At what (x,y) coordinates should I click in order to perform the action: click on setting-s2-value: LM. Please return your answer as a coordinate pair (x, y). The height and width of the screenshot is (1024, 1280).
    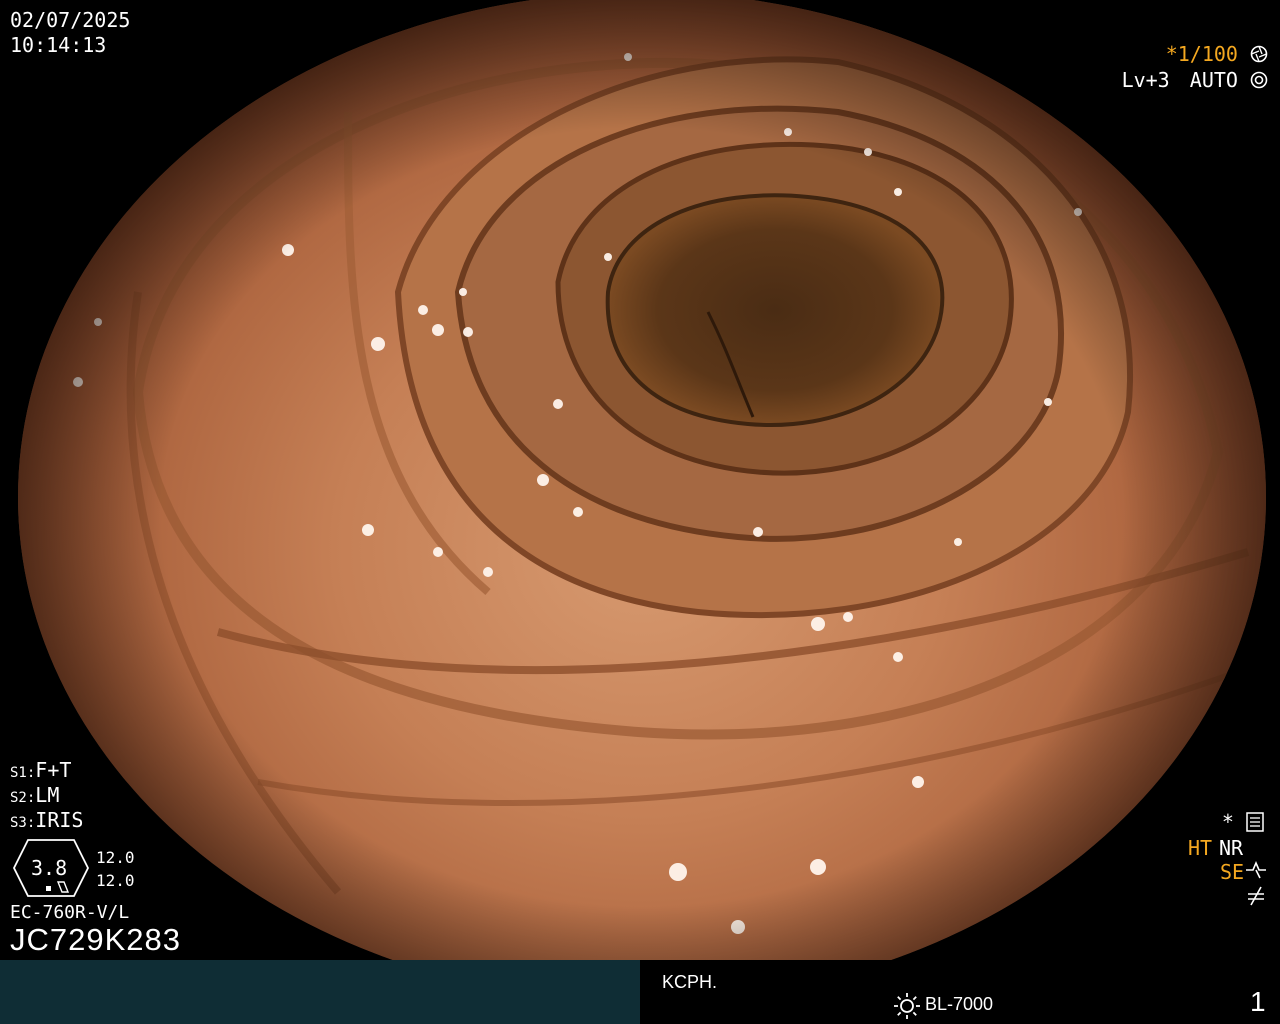
    Looking at the image, I should click on (47, 795).